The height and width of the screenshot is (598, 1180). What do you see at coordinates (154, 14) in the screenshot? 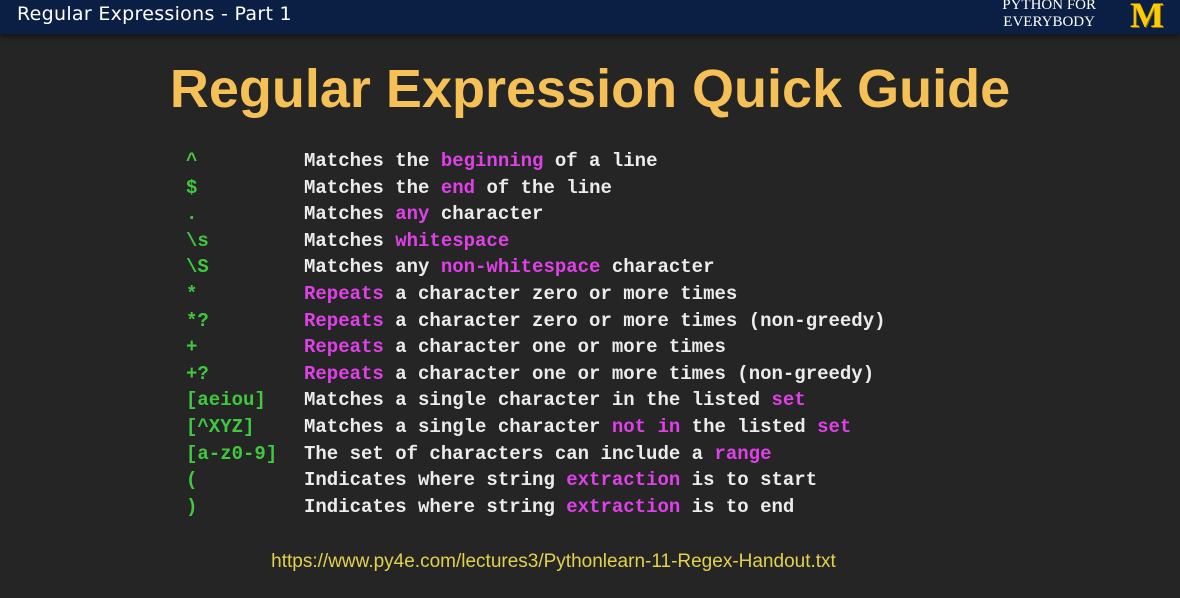
I see `video-title: Regular Expressions - Part 1` at bounding box center [154, 14].